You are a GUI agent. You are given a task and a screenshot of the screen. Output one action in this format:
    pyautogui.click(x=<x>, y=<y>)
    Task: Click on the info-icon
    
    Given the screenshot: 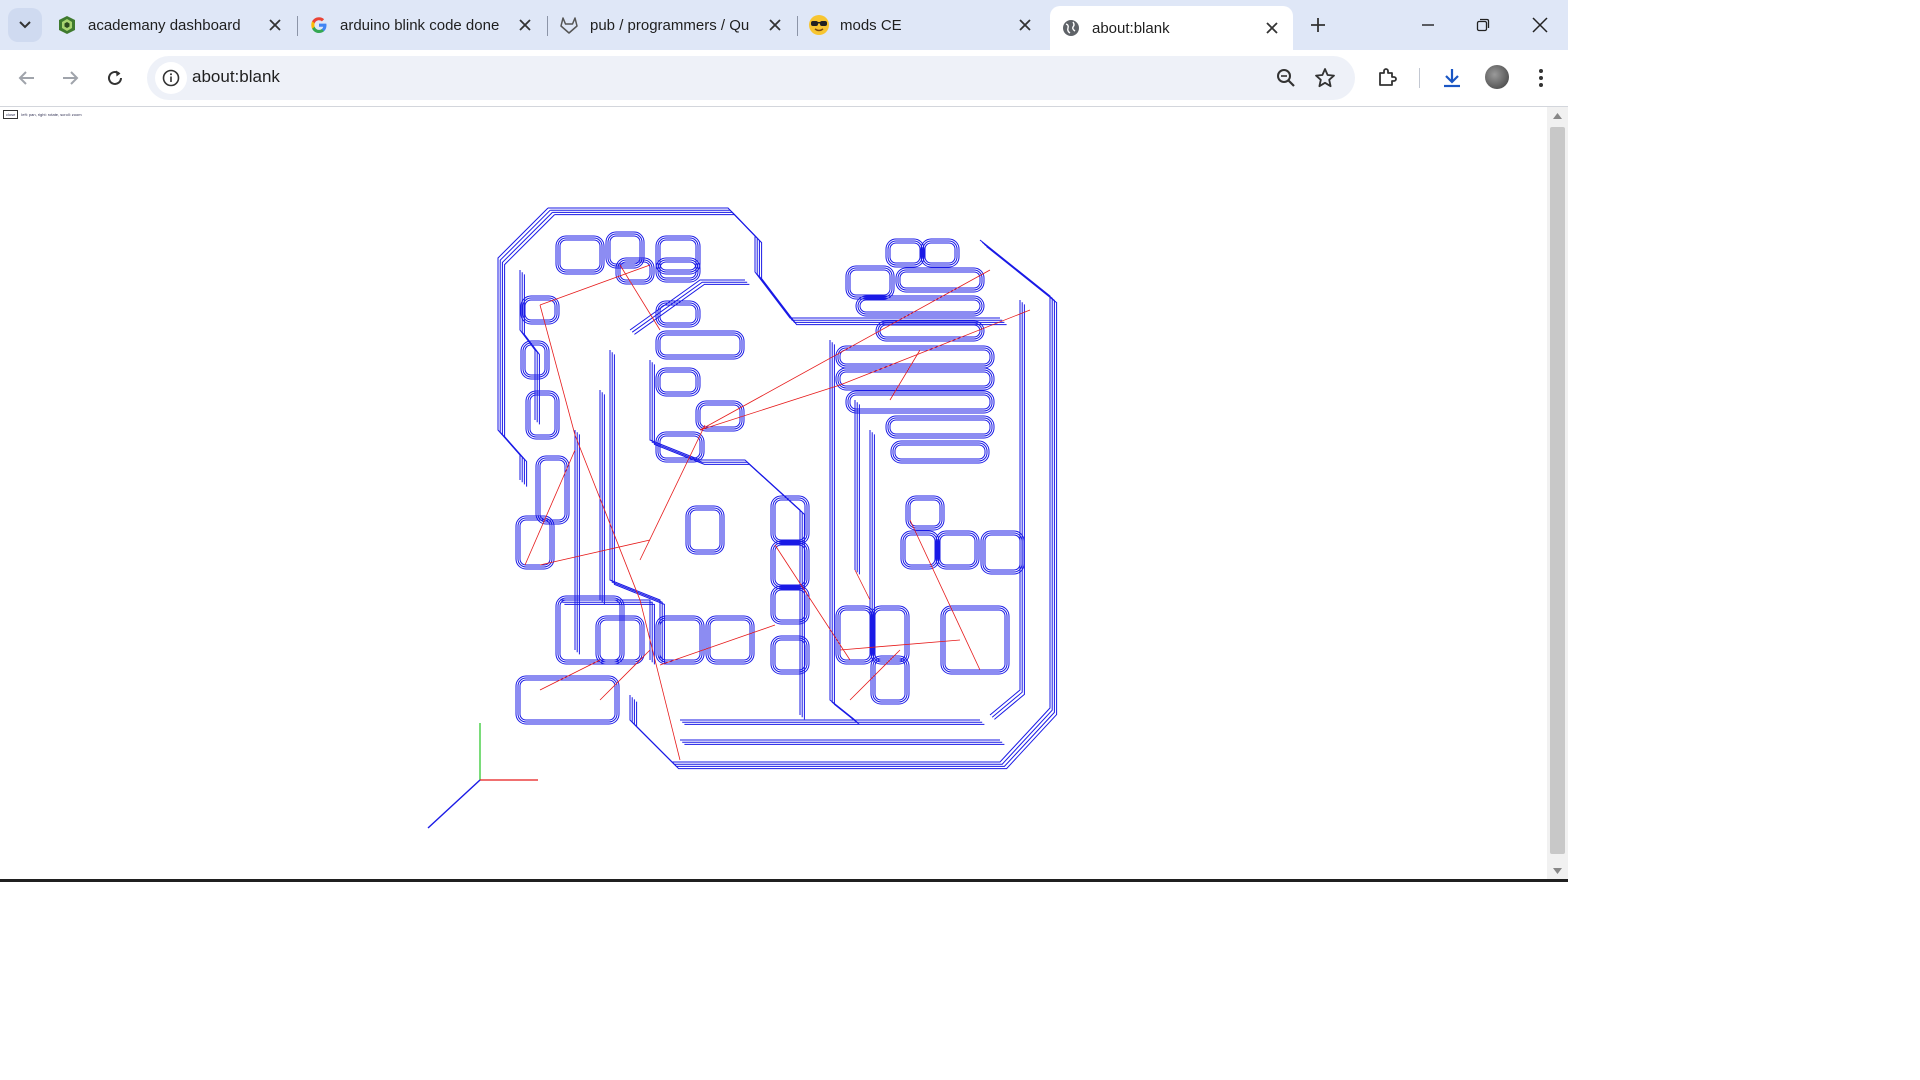 What is the action you would take?
    pyautogui.click(x=171, y=78)
    